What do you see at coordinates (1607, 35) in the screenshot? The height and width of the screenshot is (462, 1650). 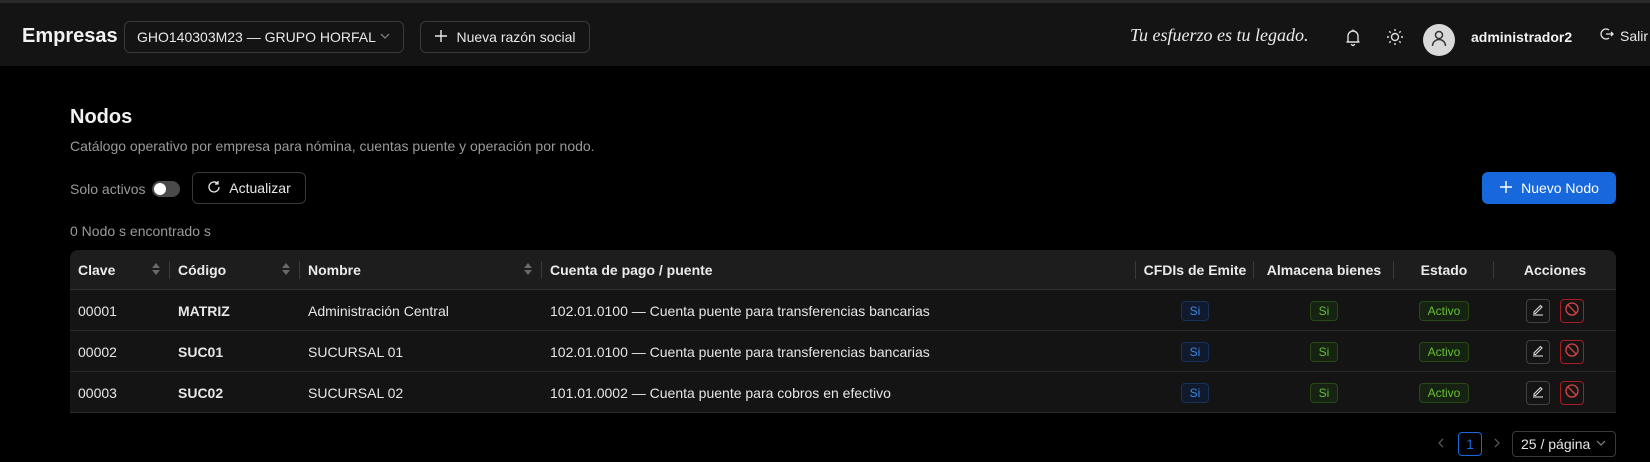 I see `logout-icon` at bounding box center [1607, 35].